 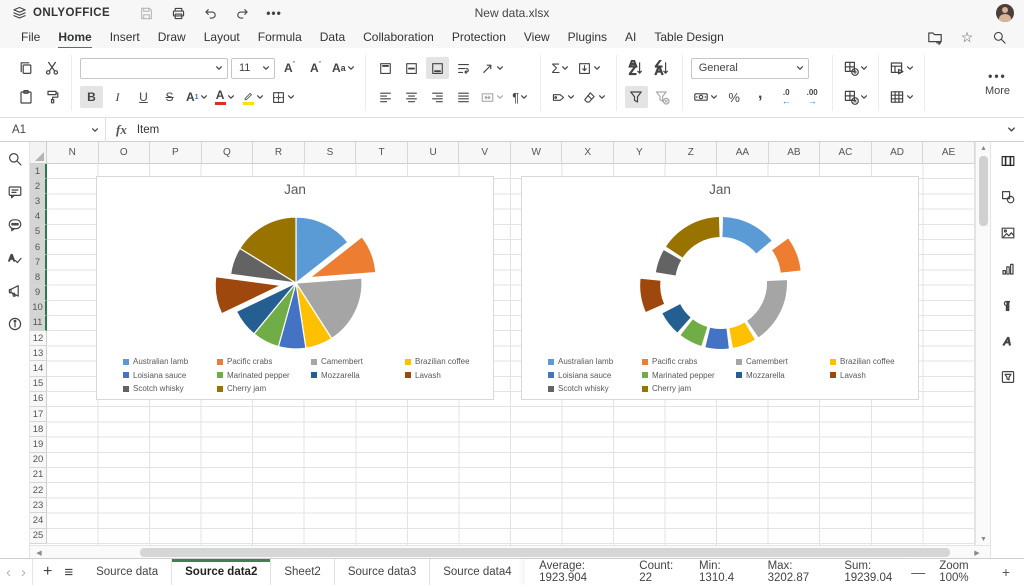 I want to click on sheet-tab-source-data: Source data, so click(x=128, y=572).